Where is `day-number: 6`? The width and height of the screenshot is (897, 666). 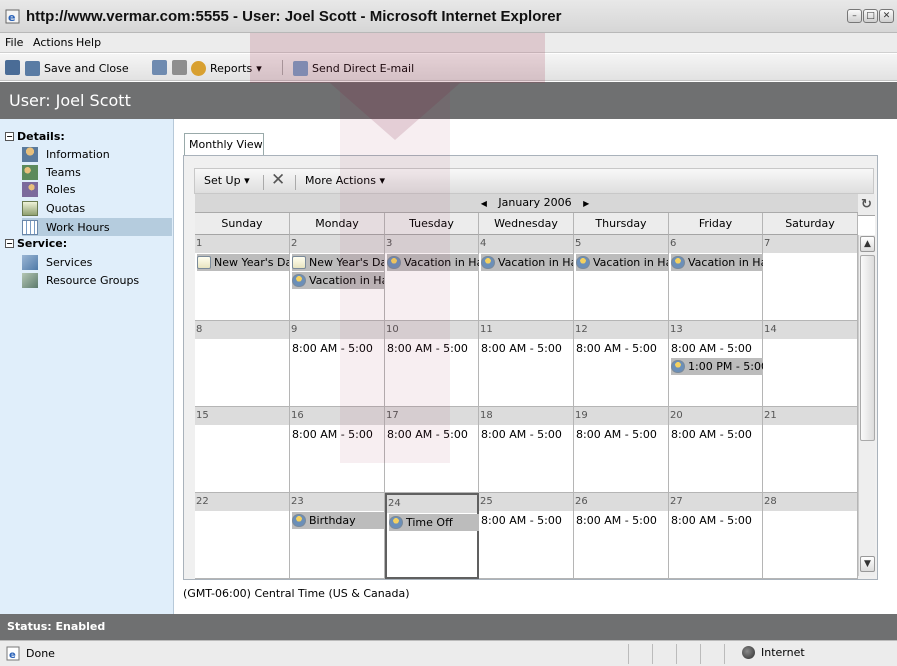 day-number: 6 is located at coordinates (673, 243).